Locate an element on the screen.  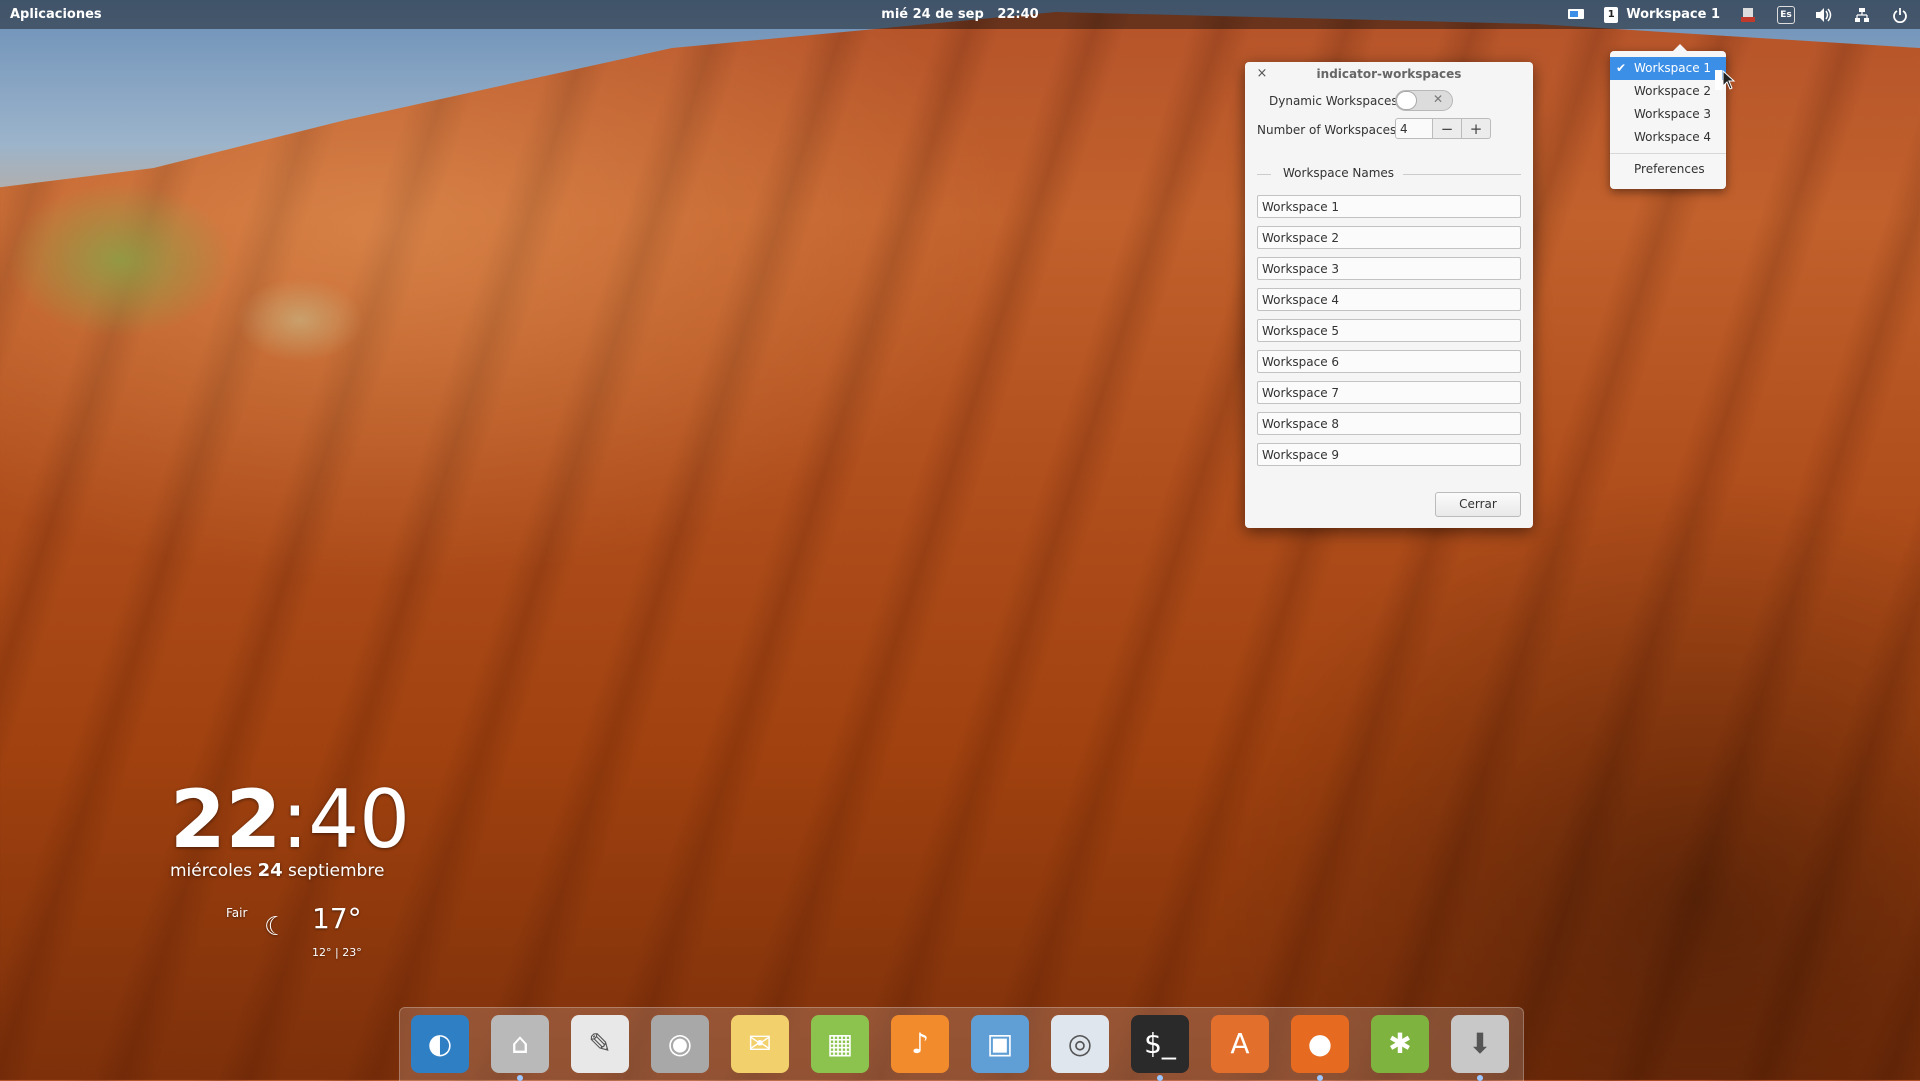
software-center-icon: A is located at coordinates (1240, 1044).